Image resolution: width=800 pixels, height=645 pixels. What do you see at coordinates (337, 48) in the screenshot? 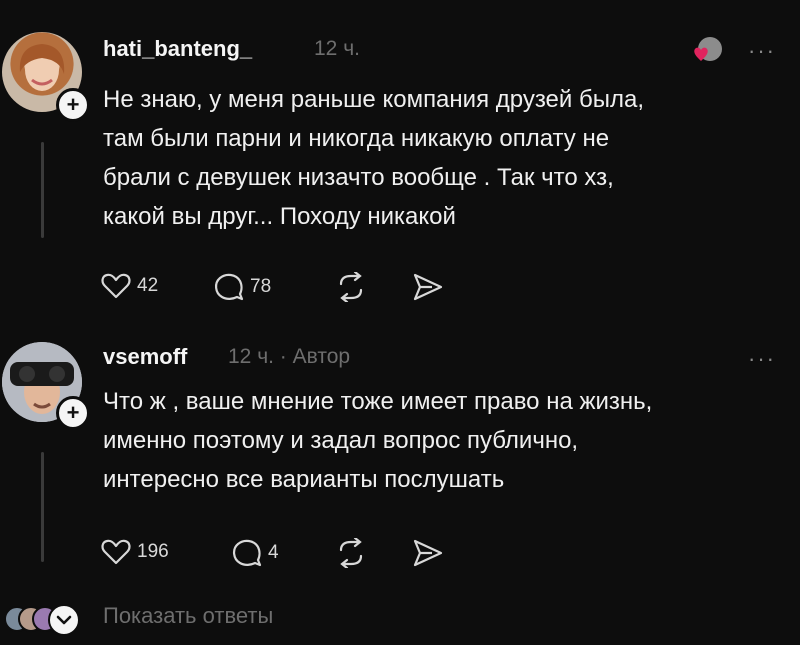
I see `comment-timestamp: 12 ч.` at bounding box center [337, 48].